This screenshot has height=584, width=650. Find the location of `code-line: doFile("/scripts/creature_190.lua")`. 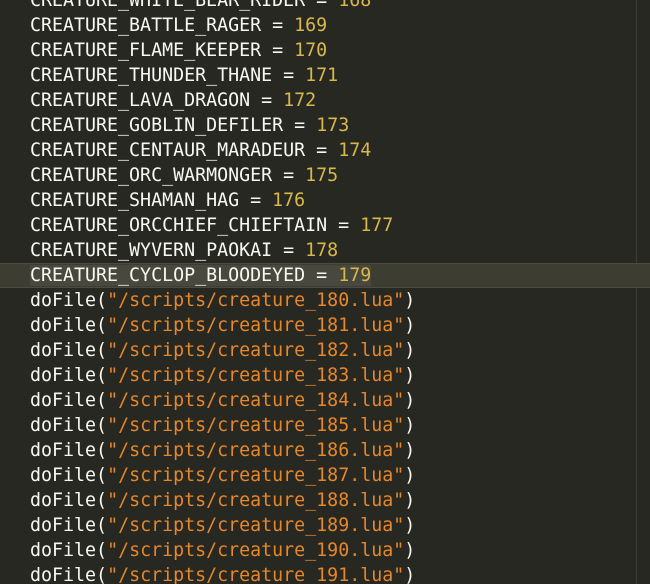

code-line: doFile("/scripts/creature_190.lua") is located at coordinates (325, 550).